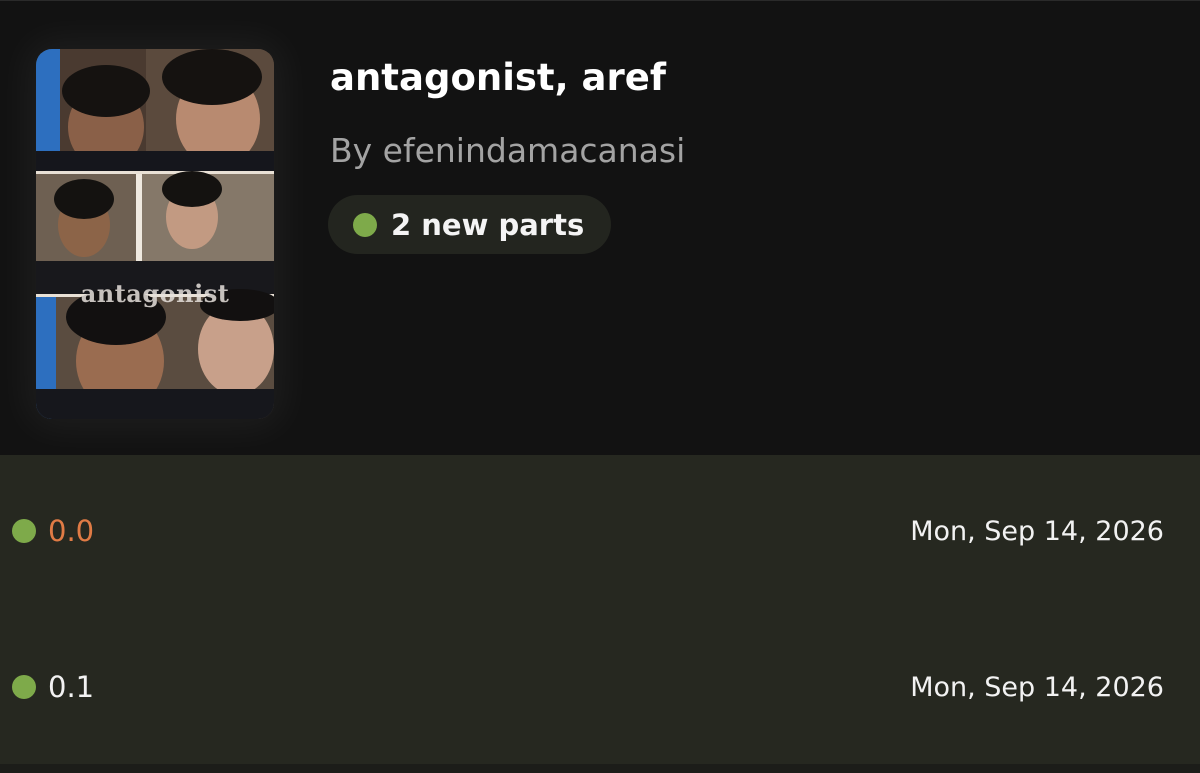 The width and height of the screenshot is (1200, 773). I want to click on part-number: 0.0, so click(71, 531).